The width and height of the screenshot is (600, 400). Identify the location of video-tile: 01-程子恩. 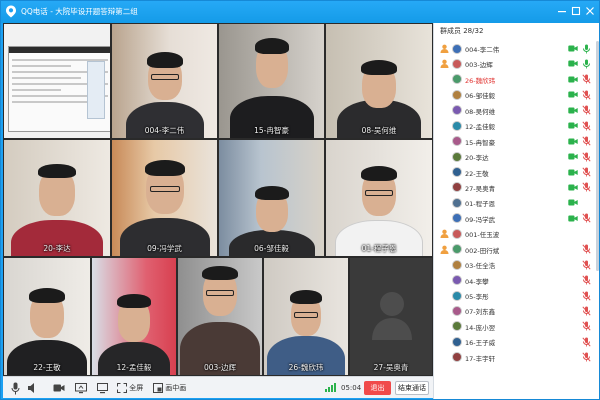
(379, 198).